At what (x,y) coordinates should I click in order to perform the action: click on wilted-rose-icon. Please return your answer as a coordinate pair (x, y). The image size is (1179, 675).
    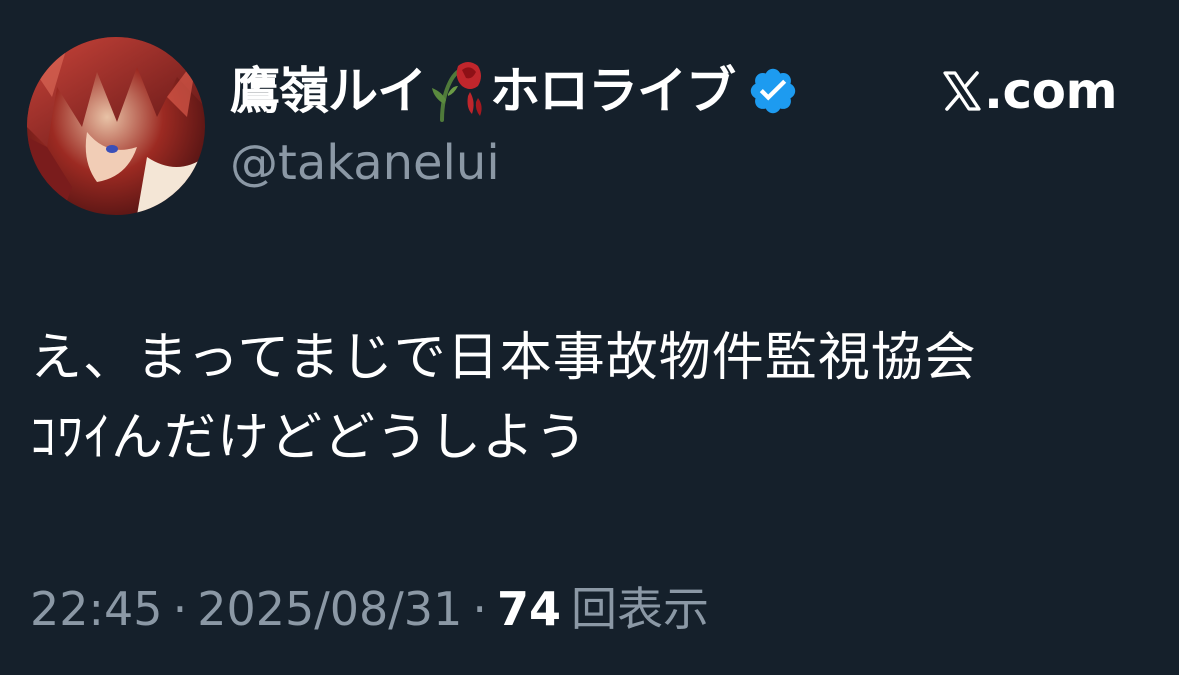
    Looking at the image, I should click on (458, 91).